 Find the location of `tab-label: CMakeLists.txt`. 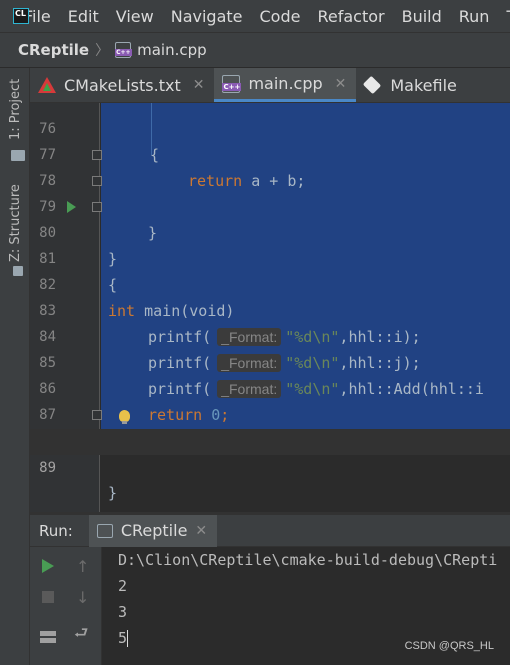

tab-label: CMakeLists.txt is located at coordinates (122, 85).